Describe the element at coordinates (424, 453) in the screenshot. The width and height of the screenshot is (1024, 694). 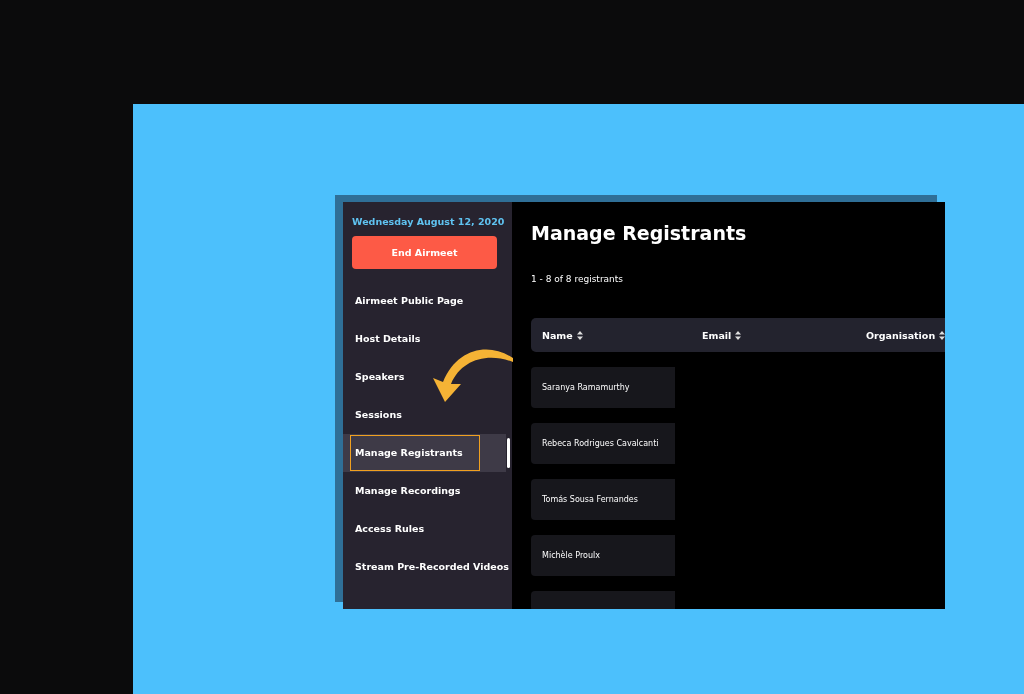
I see `sidebar-item: Manage Registrants` at that location.